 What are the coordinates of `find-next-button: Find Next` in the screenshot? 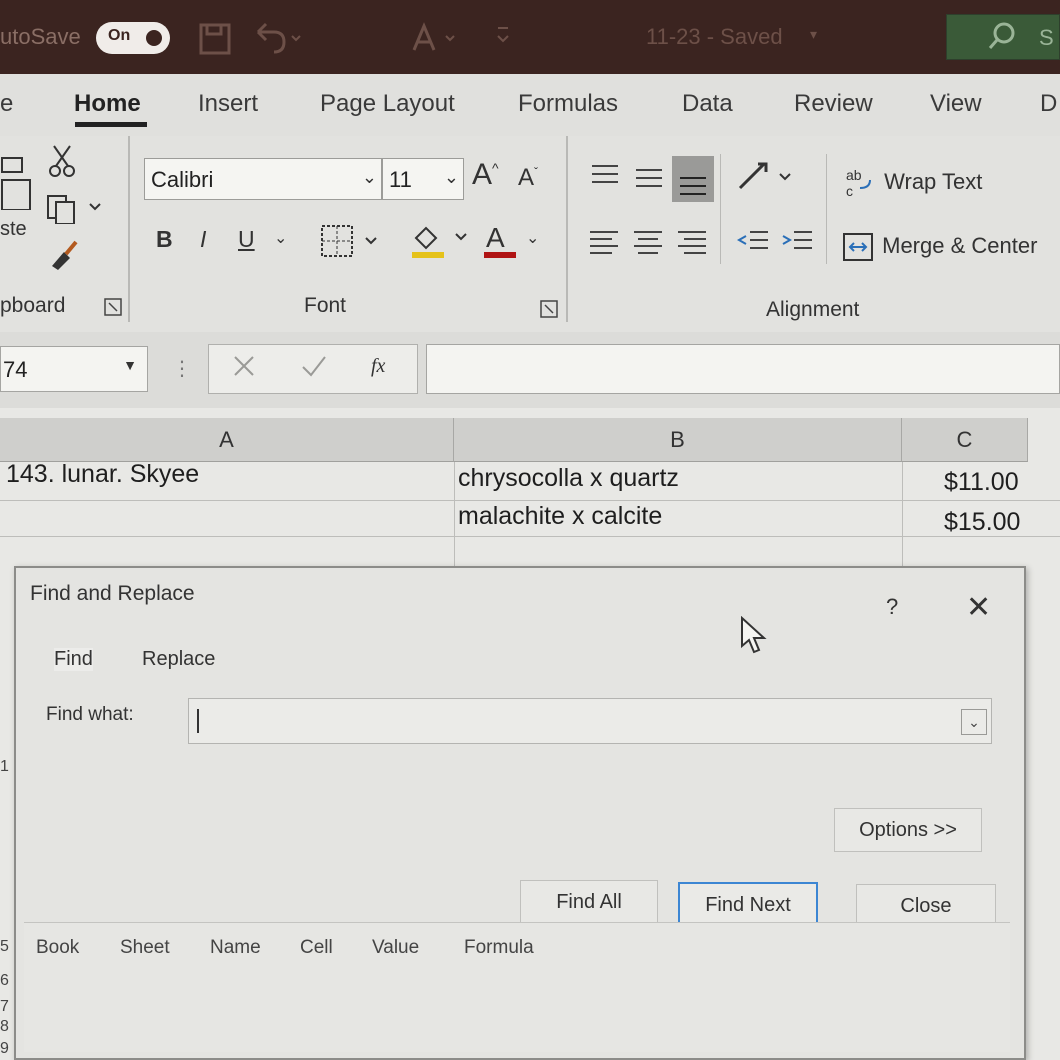 It's located at (748, 904).